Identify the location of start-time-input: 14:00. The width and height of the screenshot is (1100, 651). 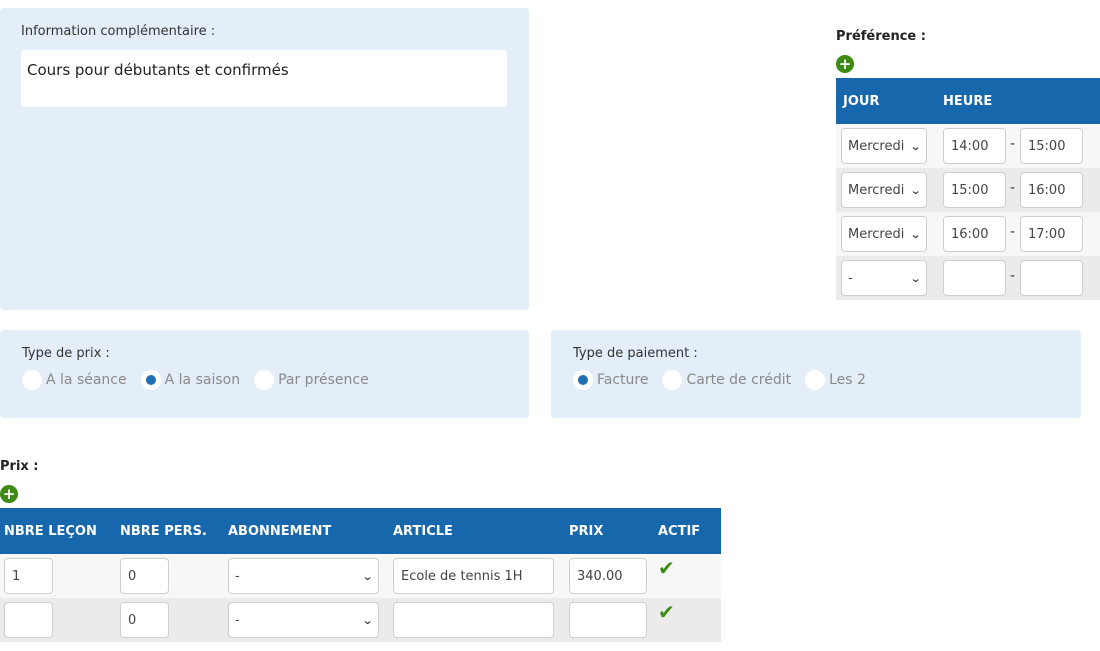
(974, 146).